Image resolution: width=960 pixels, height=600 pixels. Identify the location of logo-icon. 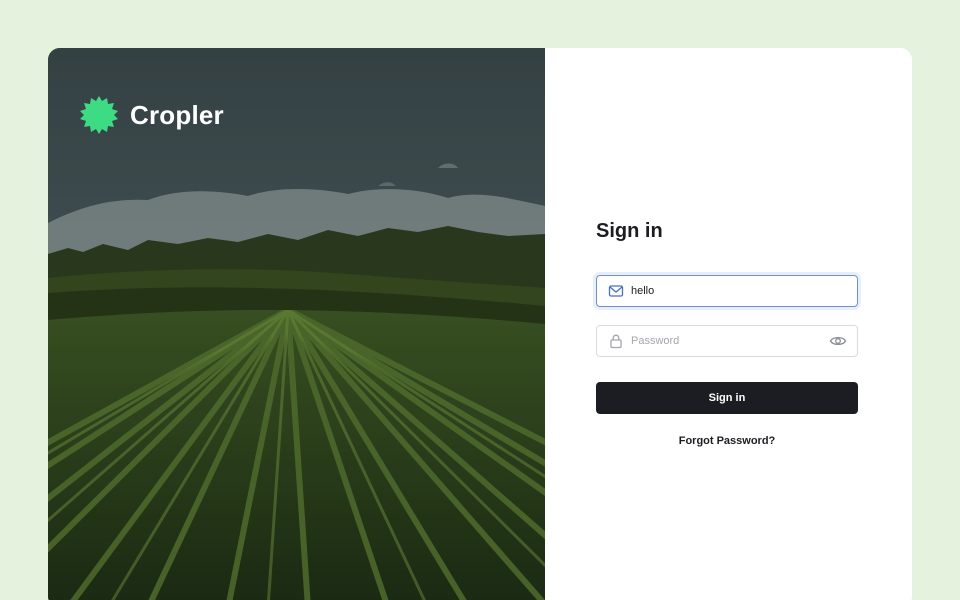
(99, 115).